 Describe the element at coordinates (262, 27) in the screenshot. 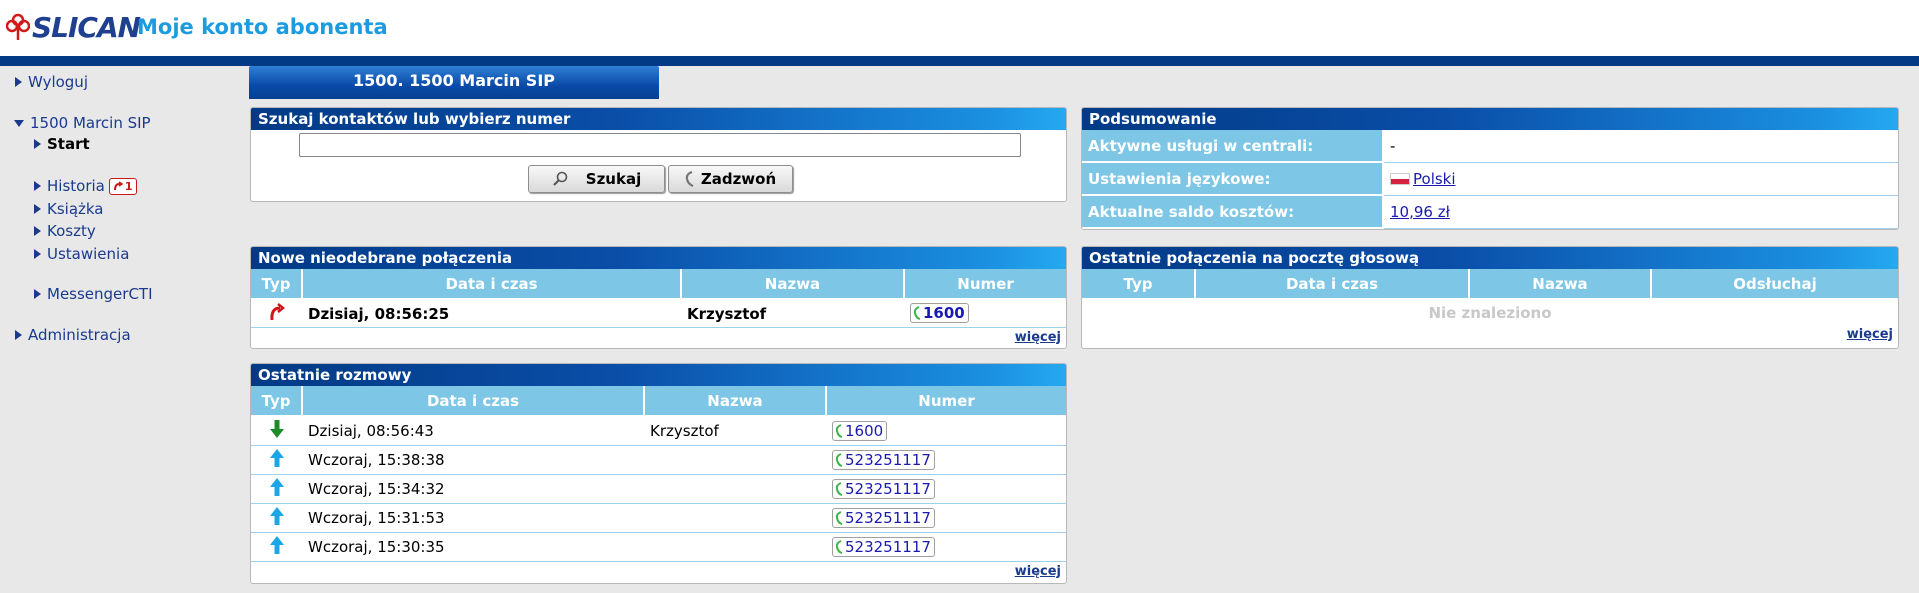

I see `app-title: Moje konto abonenta` at that location.